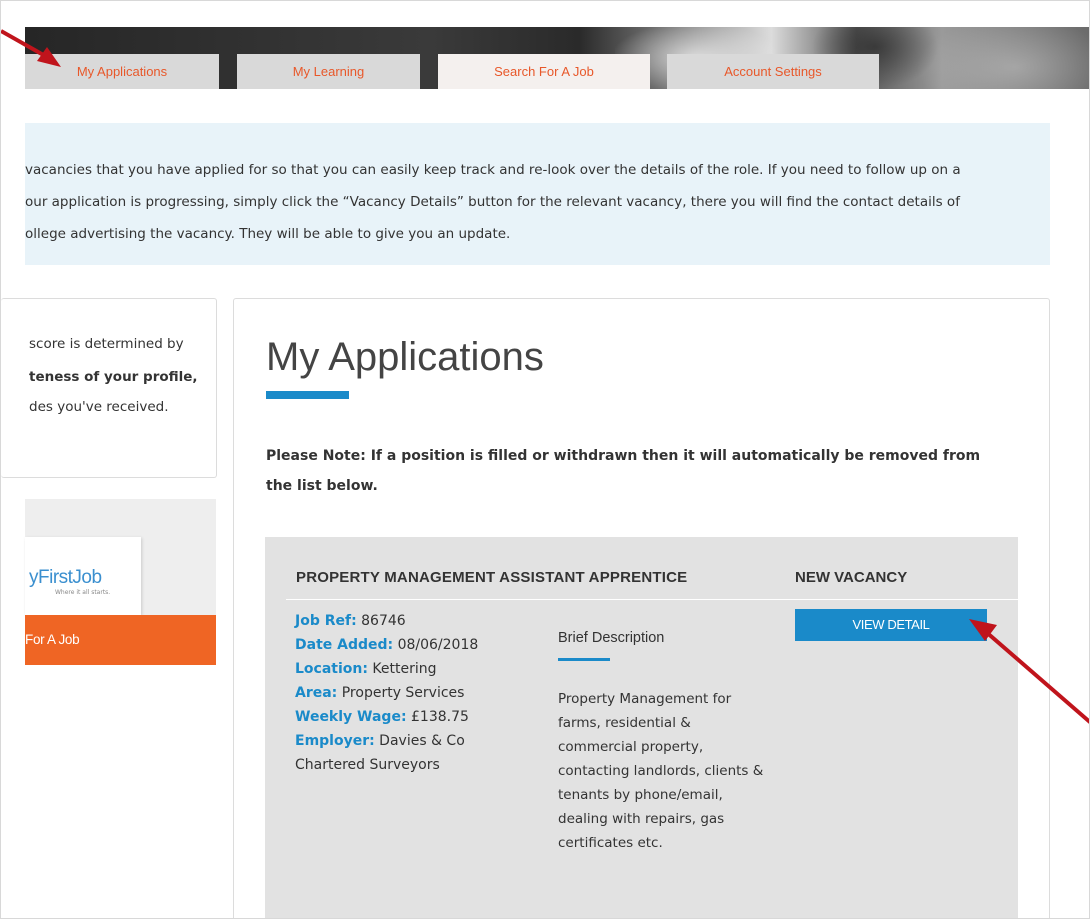 Image resolution: width=1090 pixels, height=919 pixels. Describe the element at coordinates (83, 592) in the screenshot. I see `promo-tagline: Where it all starts.` at that location.